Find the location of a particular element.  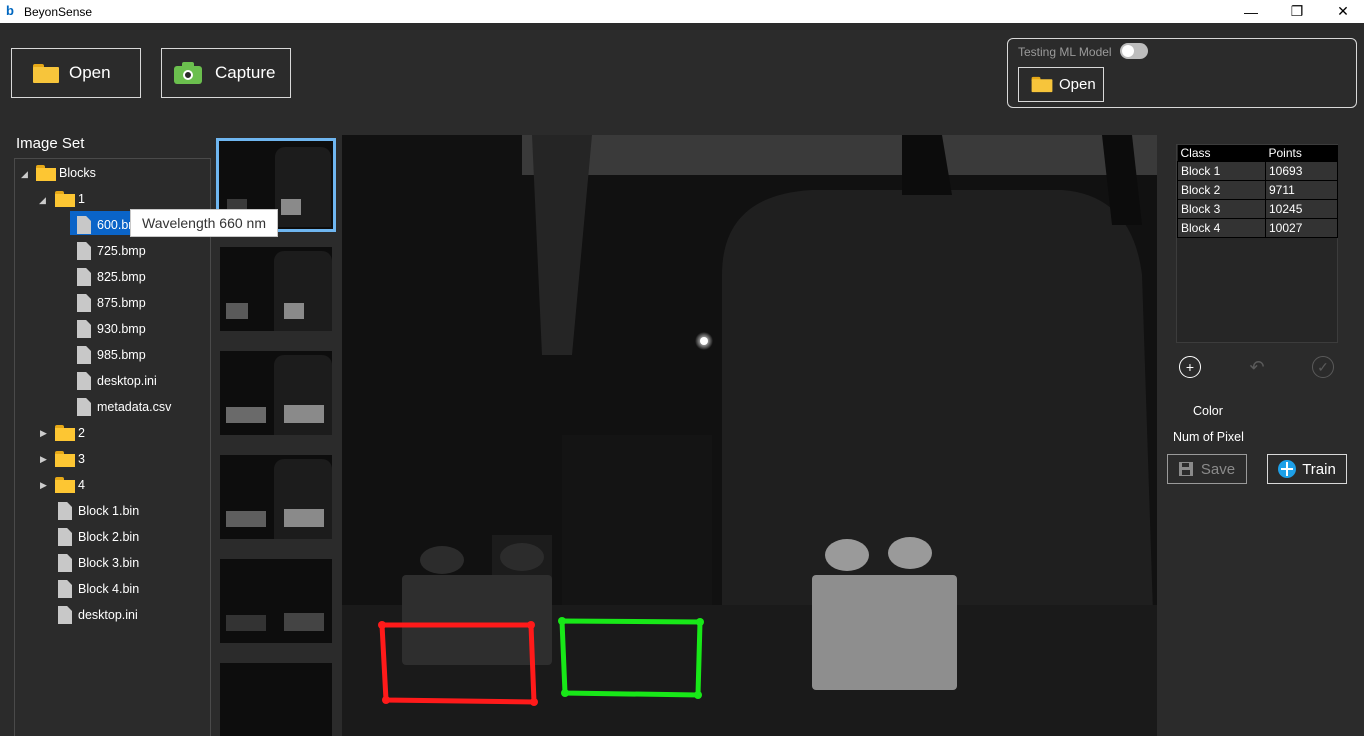

undo-icon: ↶ is located at coordinates (1257, 366).